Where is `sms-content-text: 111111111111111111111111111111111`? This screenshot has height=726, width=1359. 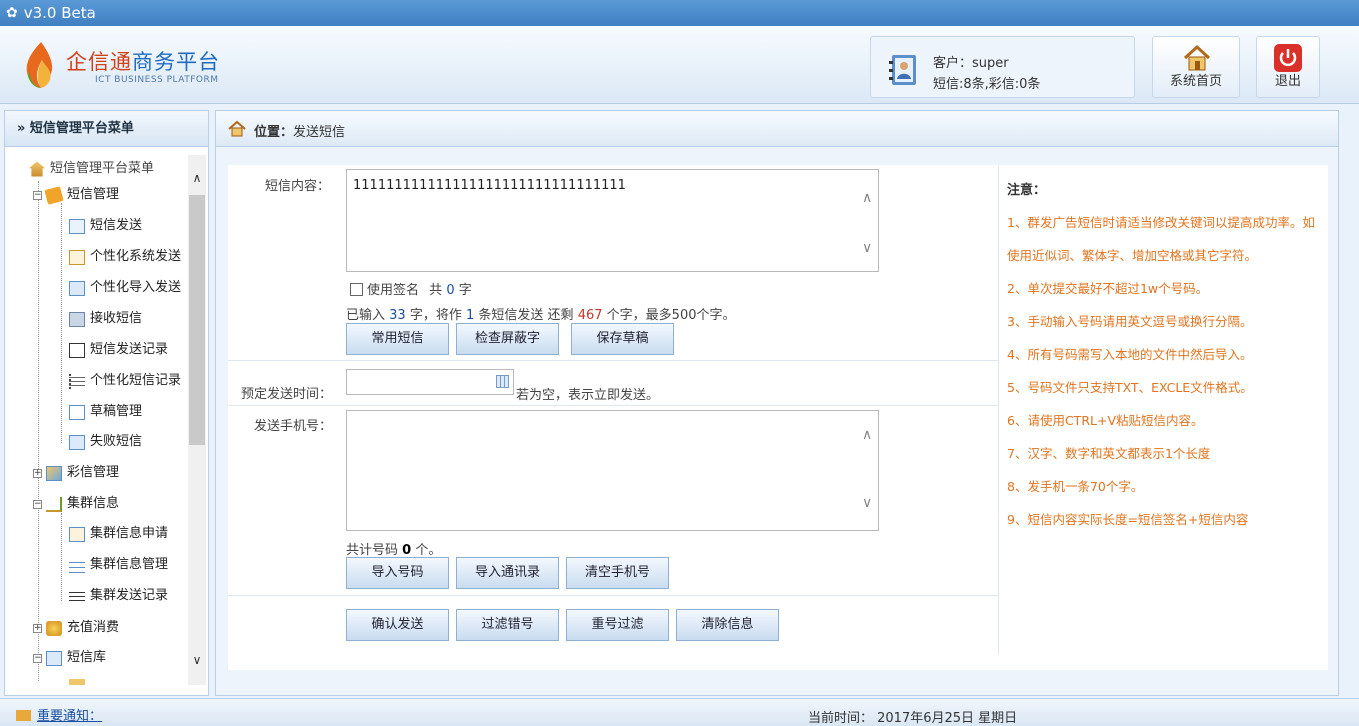 sms-content-text: 111111111111111111111111111111111 is located at coordinates (489, 185).